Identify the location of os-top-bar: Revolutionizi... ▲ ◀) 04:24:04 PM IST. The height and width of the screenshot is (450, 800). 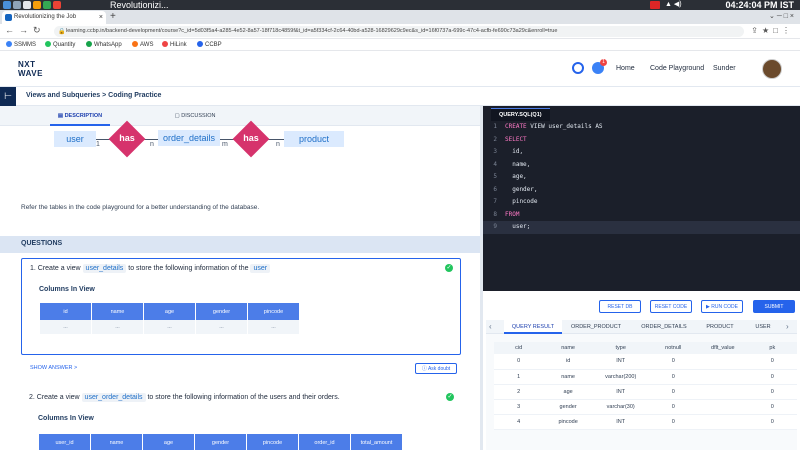
(400, 5).